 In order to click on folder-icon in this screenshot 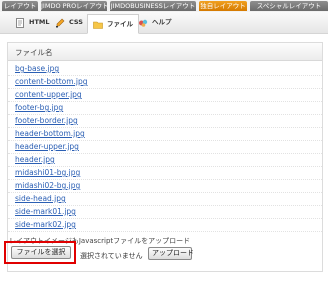, I will do `click(98, 24)`.